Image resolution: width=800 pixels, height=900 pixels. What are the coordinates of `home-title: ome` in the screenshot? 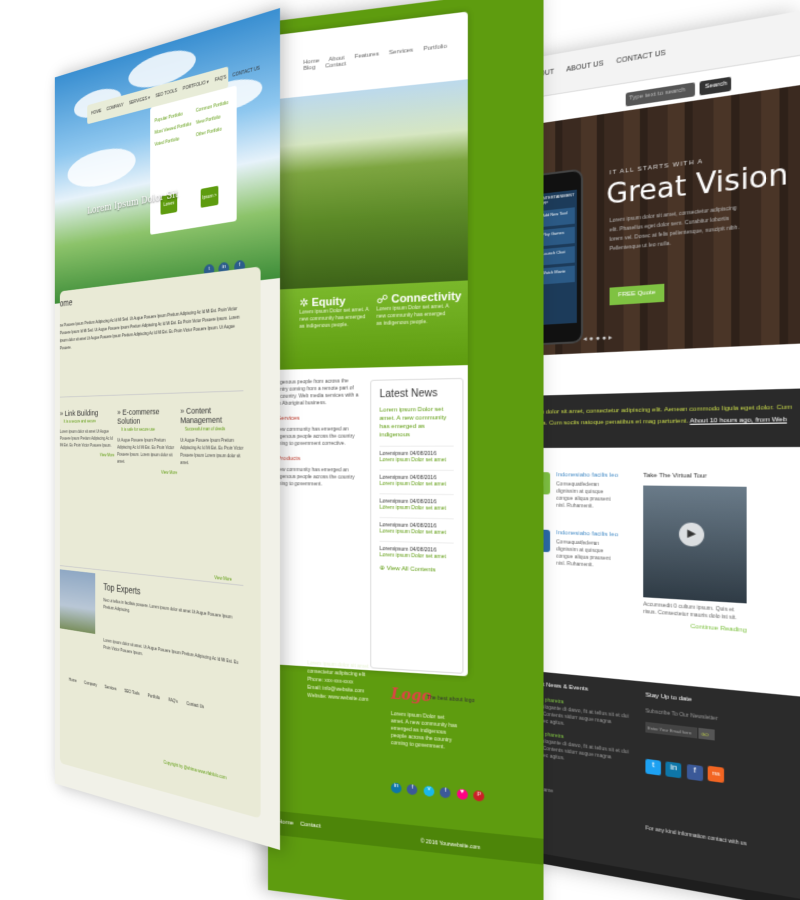 It's located at (66, 304).